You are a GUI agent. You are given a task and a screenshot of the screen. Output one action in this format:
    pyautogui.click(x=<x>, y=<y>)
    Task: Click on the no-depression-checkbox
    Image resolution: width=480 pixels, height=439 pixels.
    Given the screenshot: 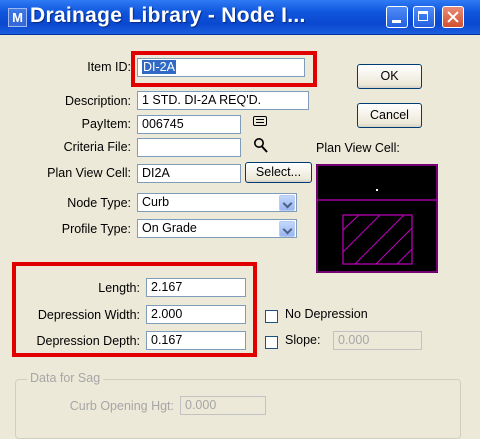 What is the action you would take?
    pyautogui.click(x=271, y=316)
    